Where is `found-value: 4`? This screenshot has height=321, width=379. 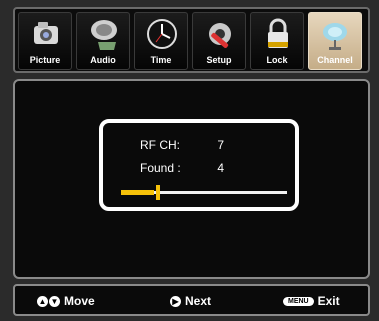 found-value: 4 is located at coordinates (221, 168).